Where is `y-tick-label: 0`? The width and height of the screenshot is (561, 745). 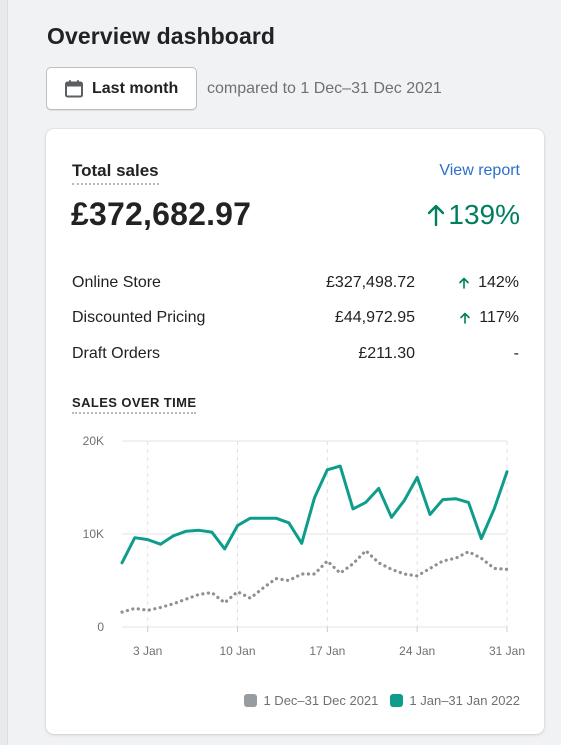 y-tick-label: 0 is located at coordinates (100, 627).